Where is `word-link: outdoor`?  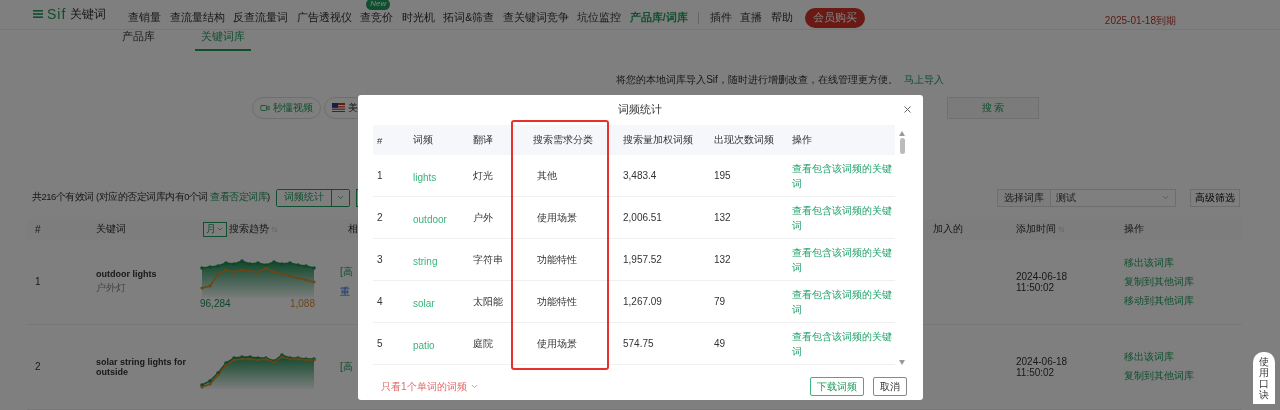 word-link: outdoor is located at coordinates (428, 219).